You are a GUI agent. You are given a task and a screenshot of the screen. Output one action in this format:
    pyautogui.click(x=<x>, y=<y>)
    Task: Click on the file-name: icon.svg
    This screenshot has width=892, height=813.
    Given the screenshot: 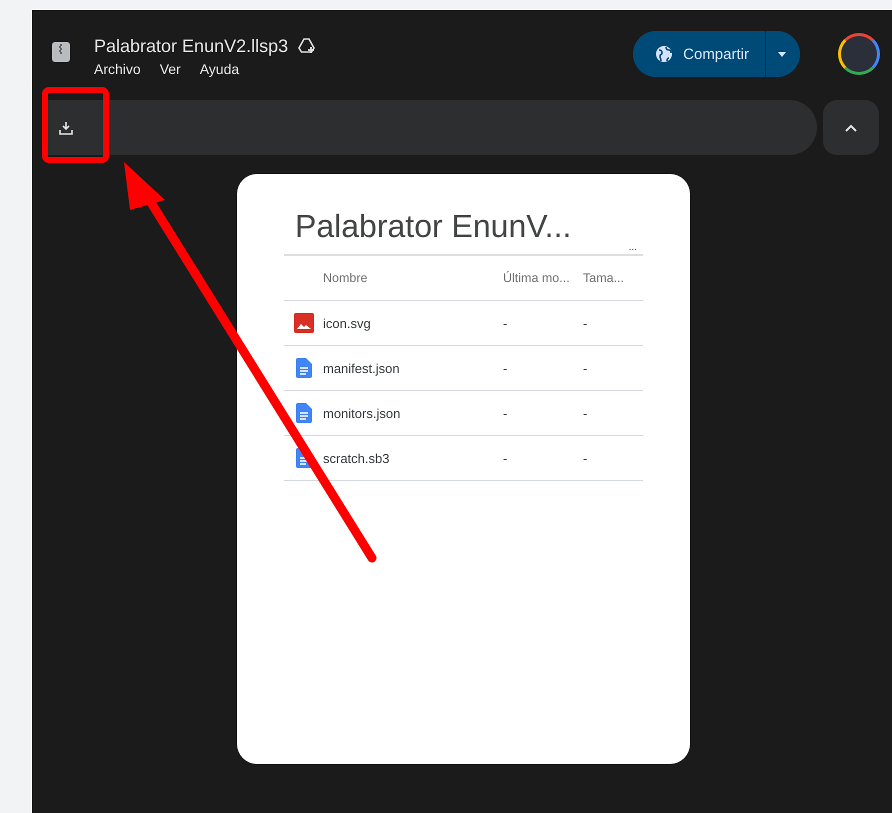 What is the action you would take?
    pyautogui.click(x=347, y=323)
    